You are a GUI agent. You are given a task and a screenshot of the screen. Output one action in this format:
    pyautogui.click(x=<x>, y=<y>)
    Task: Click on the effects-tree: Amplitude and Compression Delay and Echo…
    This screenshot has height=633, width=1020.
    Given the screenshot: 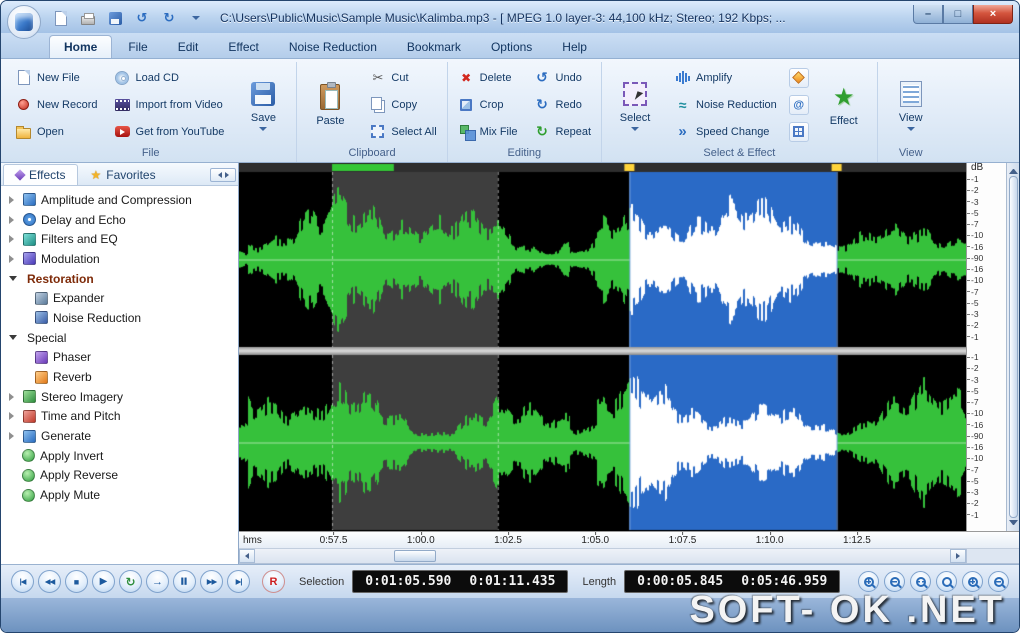 What is the action you would take?
    pyautogui.click(x=119, y=375)
    